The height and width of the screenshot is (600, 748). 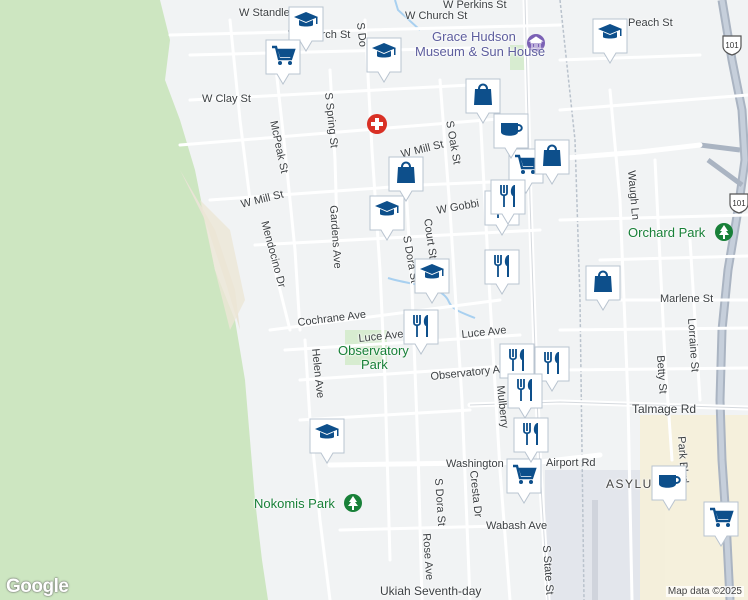 What do you see at coordinates (226, 99) in the screenshot?
I see `street-label: W Clay St` at bounding box center [226, 99].